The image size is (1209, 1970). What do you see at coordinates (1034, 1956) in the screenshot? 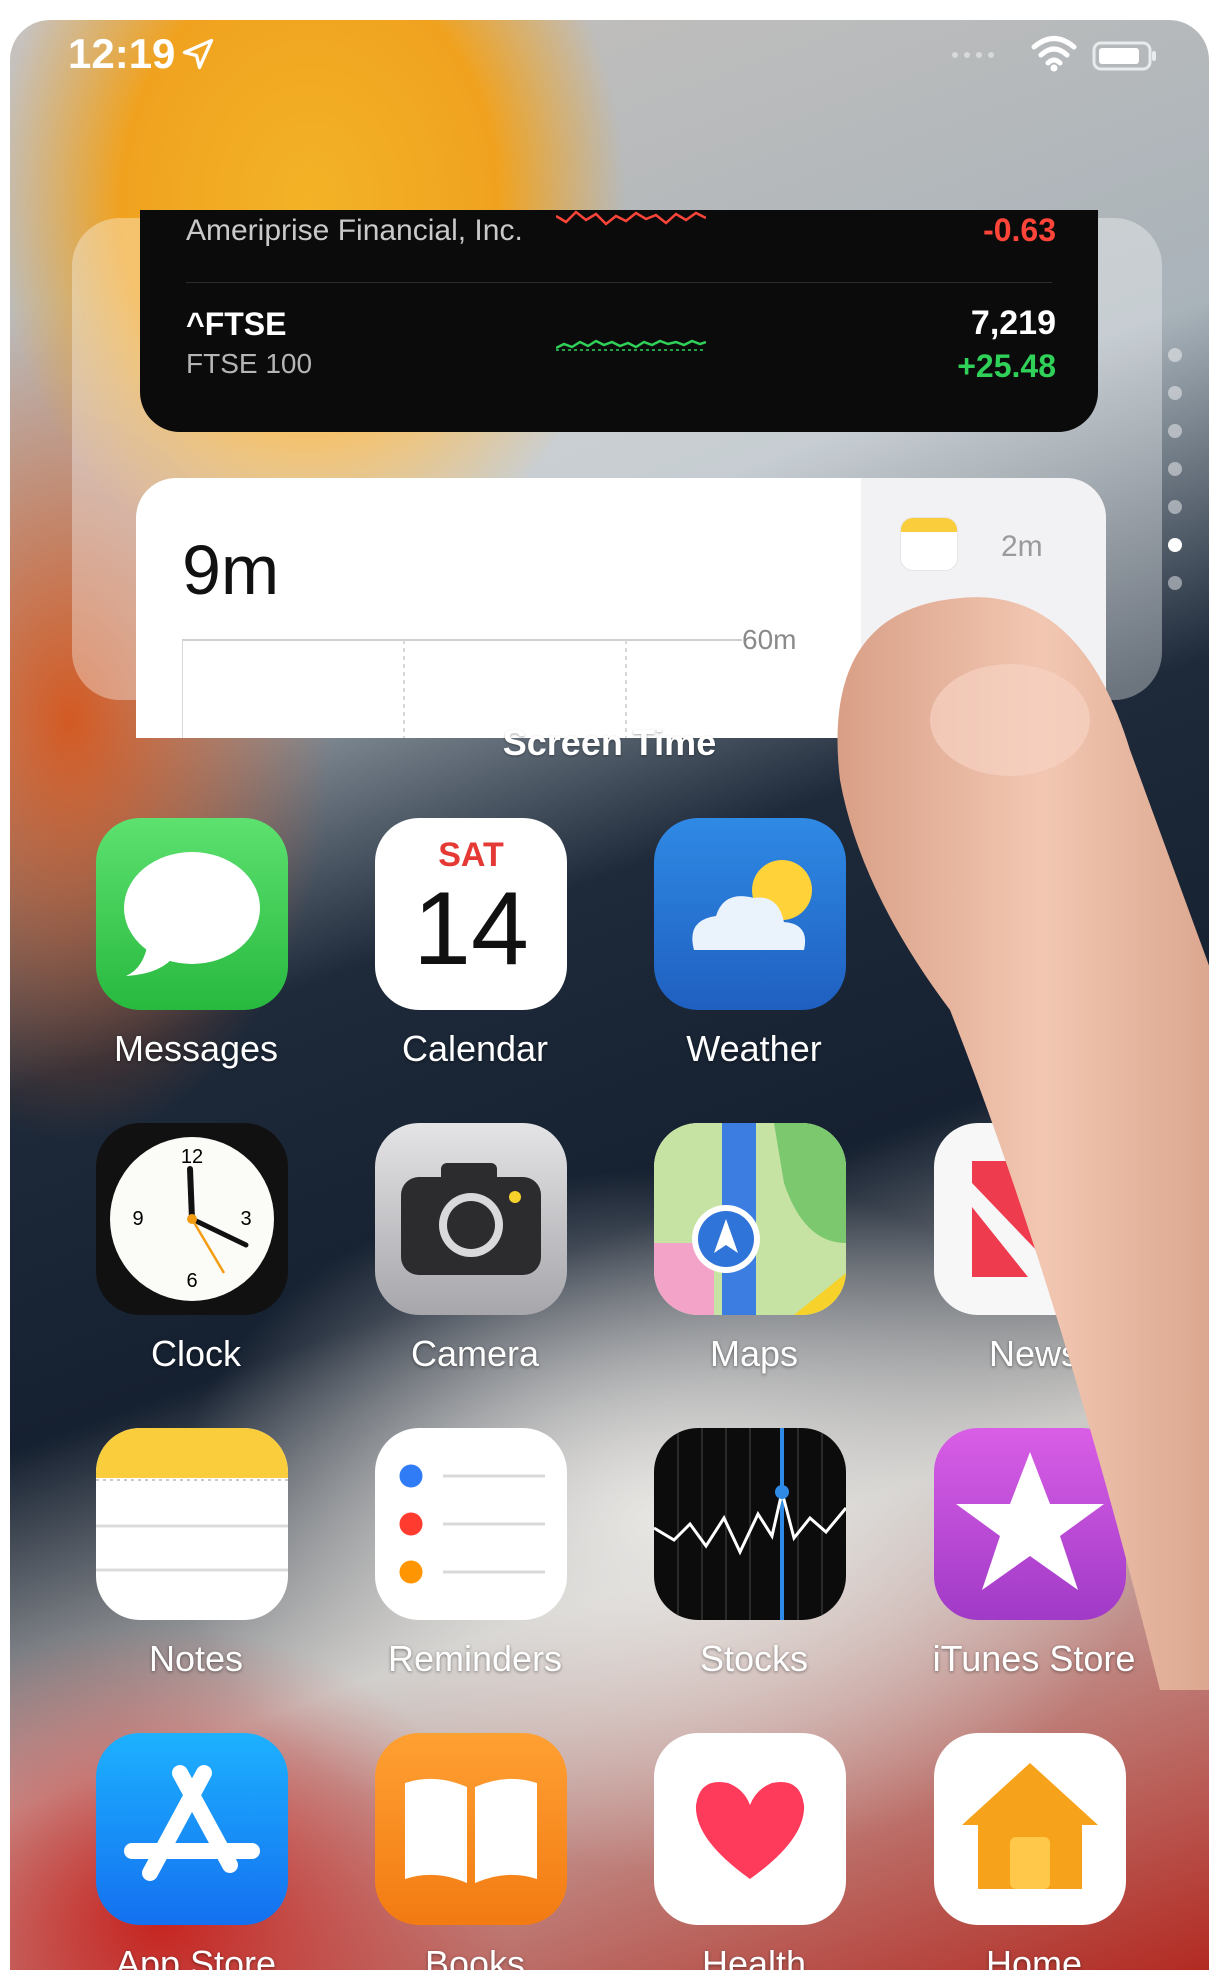
I see `app-label: Home` at bounding box center [1034, 1956].